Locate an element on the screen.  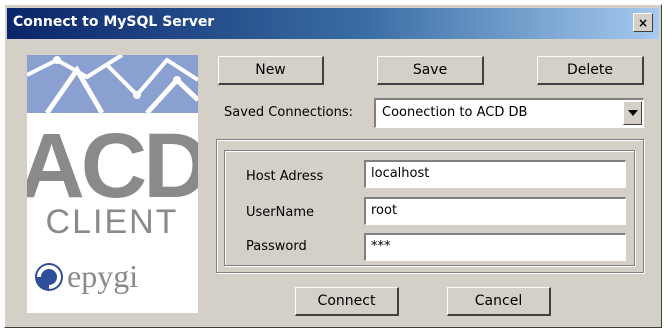
password-label: Password is located at coordinates (276, 246).